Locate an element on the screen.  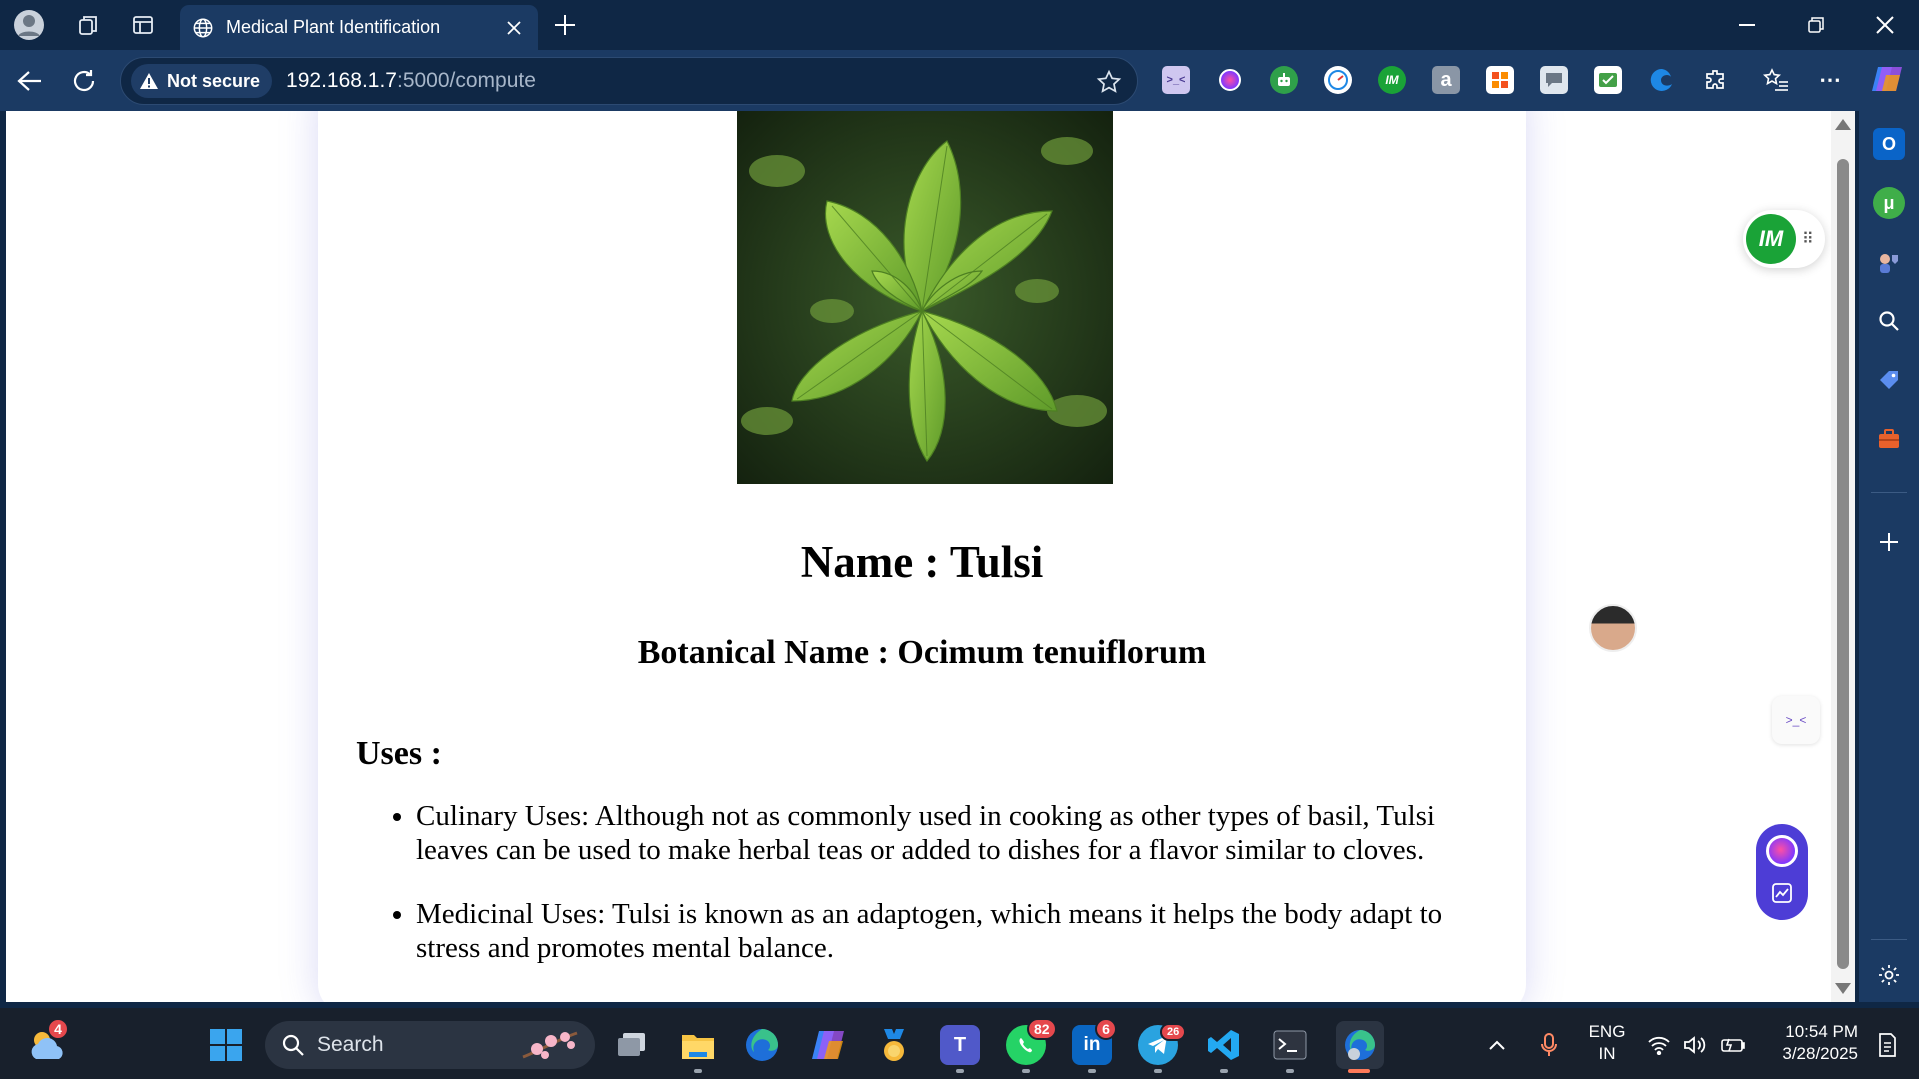
ai-orb-icon is located at coordinates (1782, 851).